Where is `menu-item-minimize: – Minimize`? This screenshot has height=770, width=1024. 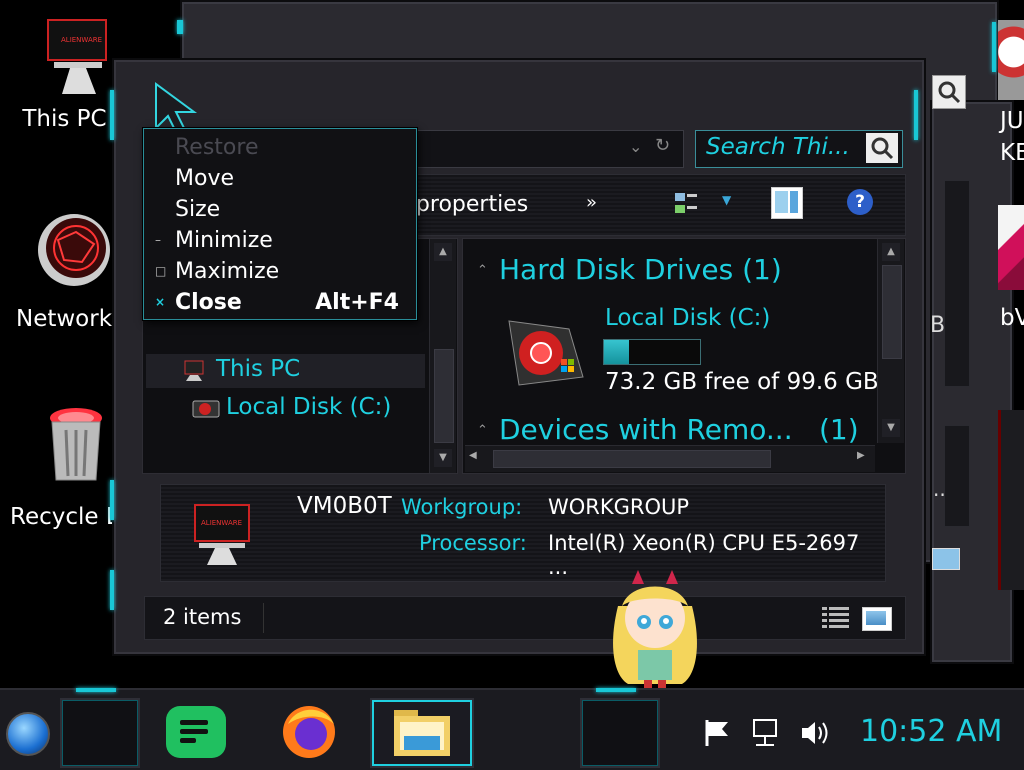
menu-item-minimize: – Minimize is located at coordinates (280, 240).